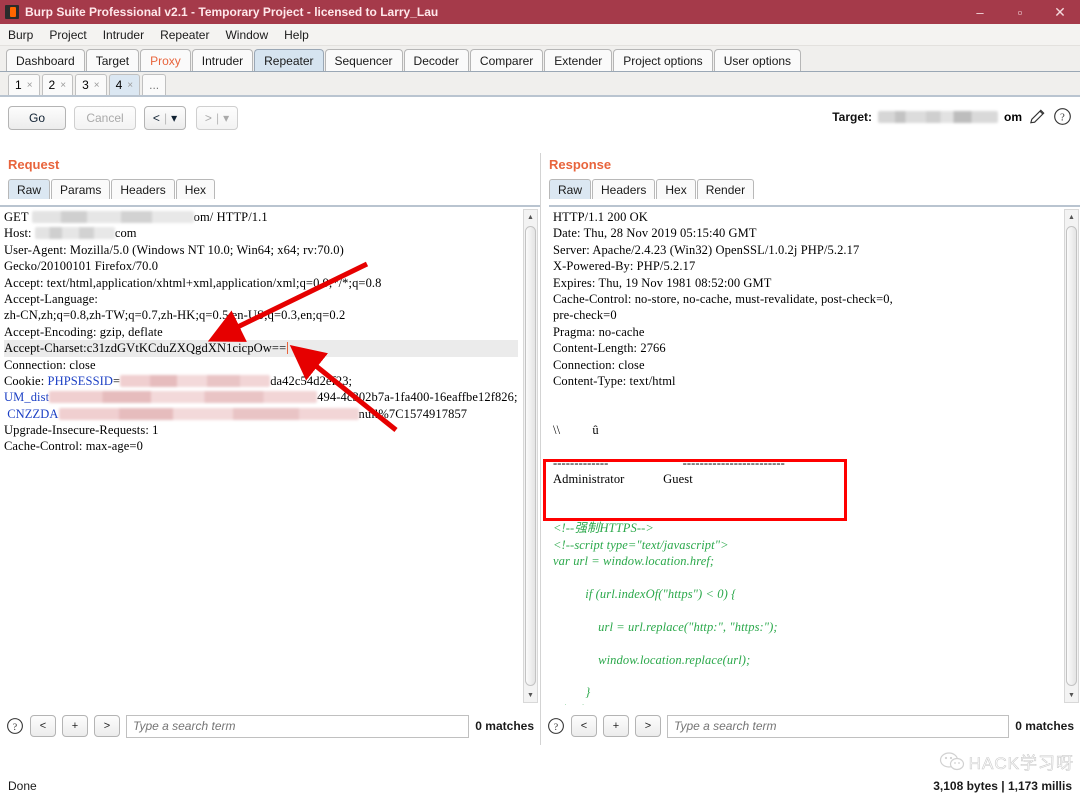 This screenshot has width=1080, height=798. What do you see at coordinates (624, 189) in the screenshot?
I see `response-tab-headers: Headers` at bounding box center [624, 189].